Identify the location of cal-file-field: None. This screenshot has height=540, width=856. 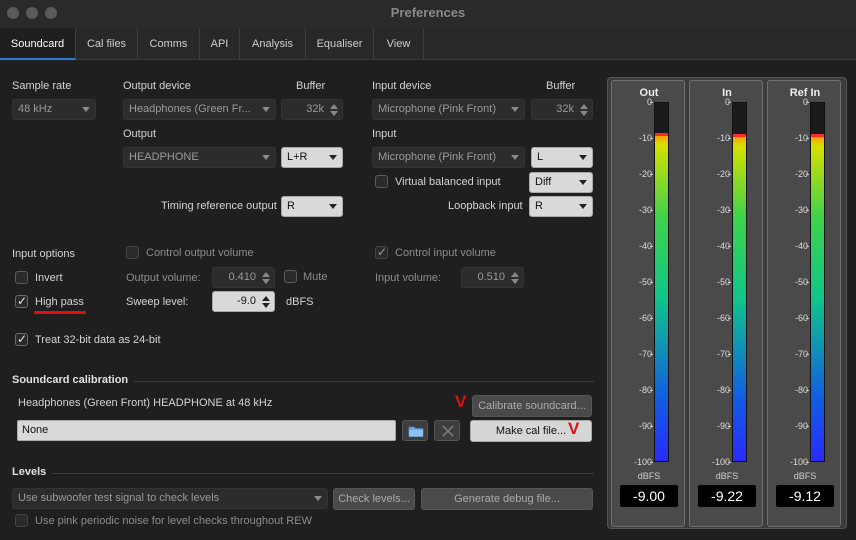
(206, 430).